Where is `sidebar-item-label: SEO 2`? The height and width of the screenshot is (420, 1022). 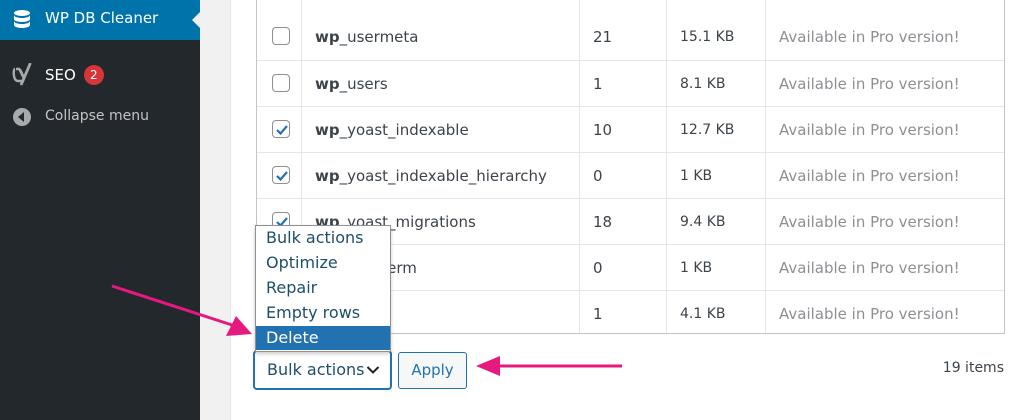 sidebar-item-label: SEO 2 is located at coordinates (74, 75).